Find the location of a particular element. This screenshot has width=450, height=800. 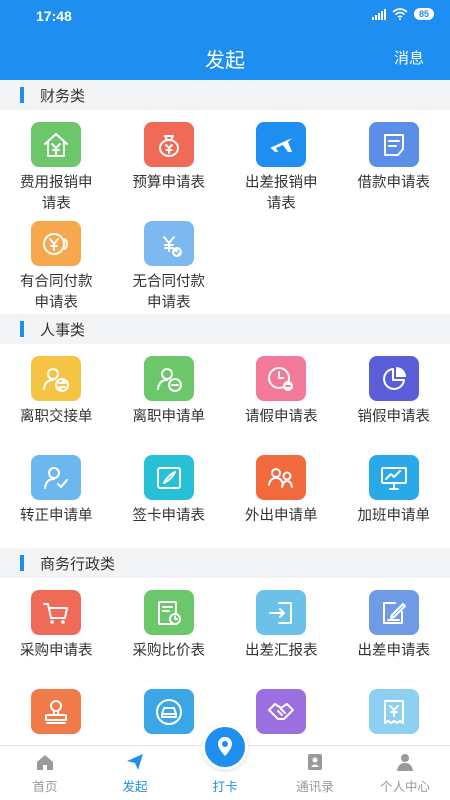

form-entry-label: 请假申请表 is located at coordinates (281, 417).